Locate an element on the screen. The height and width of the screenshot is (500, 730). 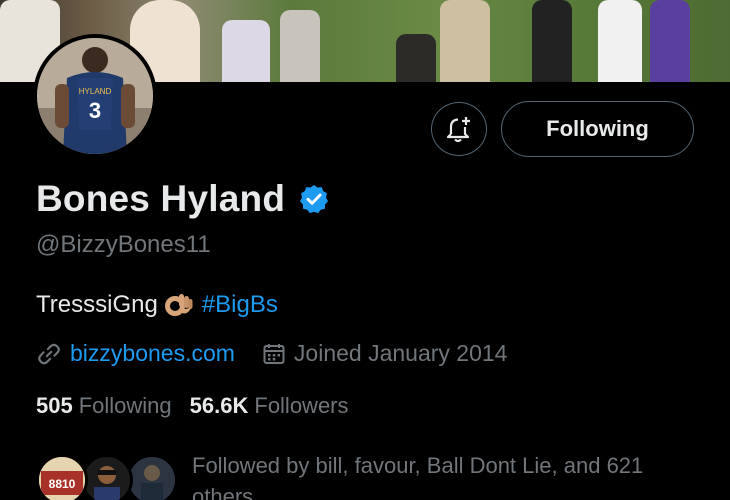
jersey-number: 3 is located at coordinates (95, 110).